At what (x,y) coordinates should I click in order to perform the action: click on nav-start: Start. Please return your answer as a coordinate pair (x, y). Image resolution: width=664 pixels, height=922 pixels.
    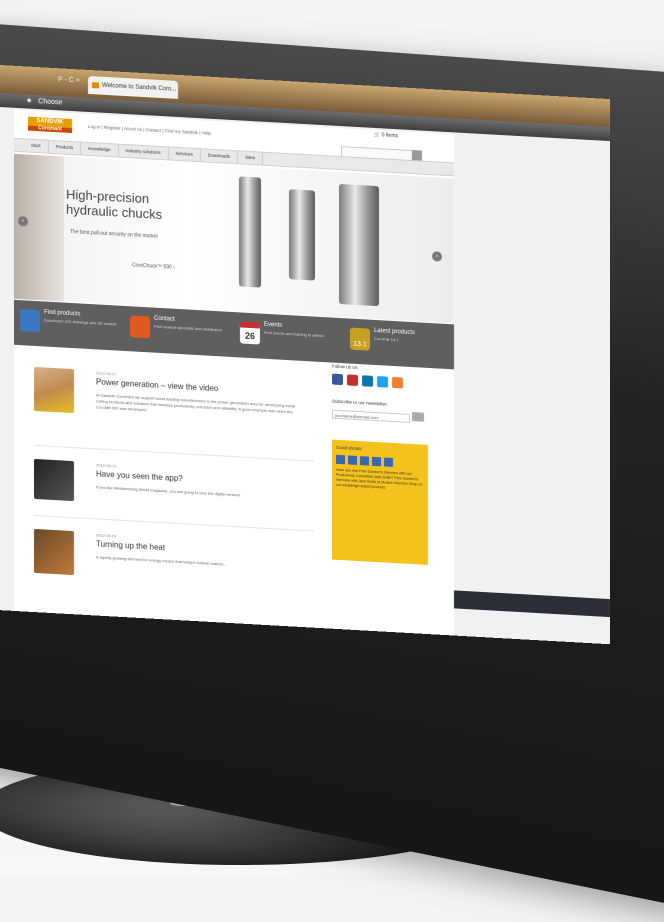
    Looking at the image, I should click on (36, 146).